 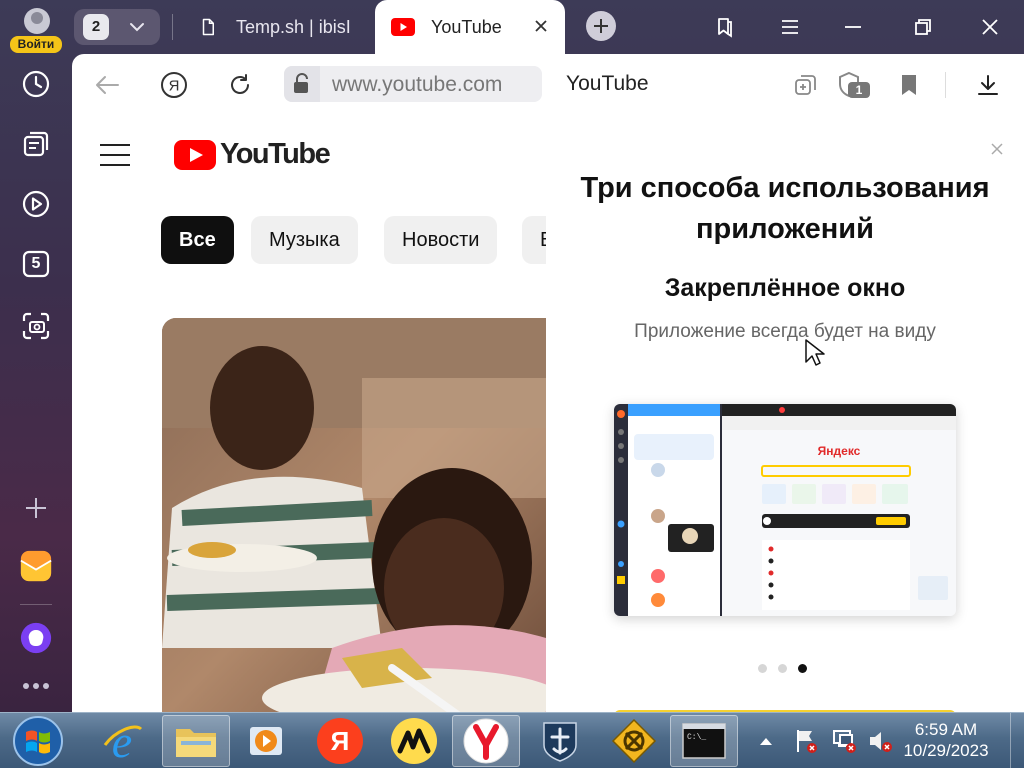 I want to click on tab-title: YouTube, so click(x=466, y=26).